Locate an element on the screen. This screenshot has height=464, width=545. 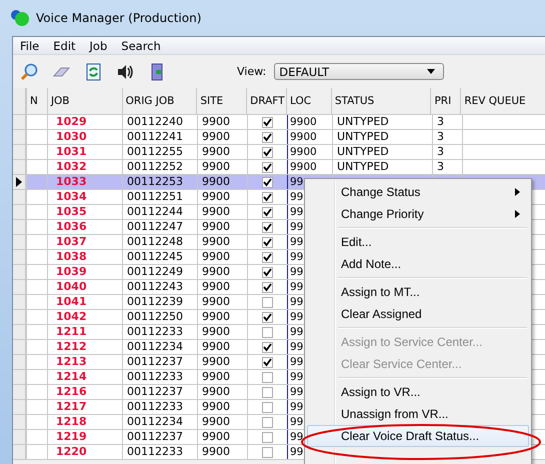
column-header: STATUS is located at coordinates (380, 101).